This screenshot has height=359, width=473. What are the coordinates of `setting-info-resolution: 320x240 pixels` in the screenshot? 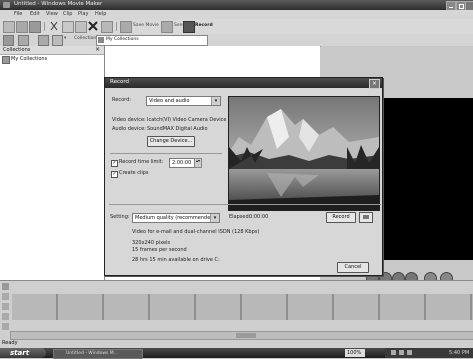 It's located at (151, 243).